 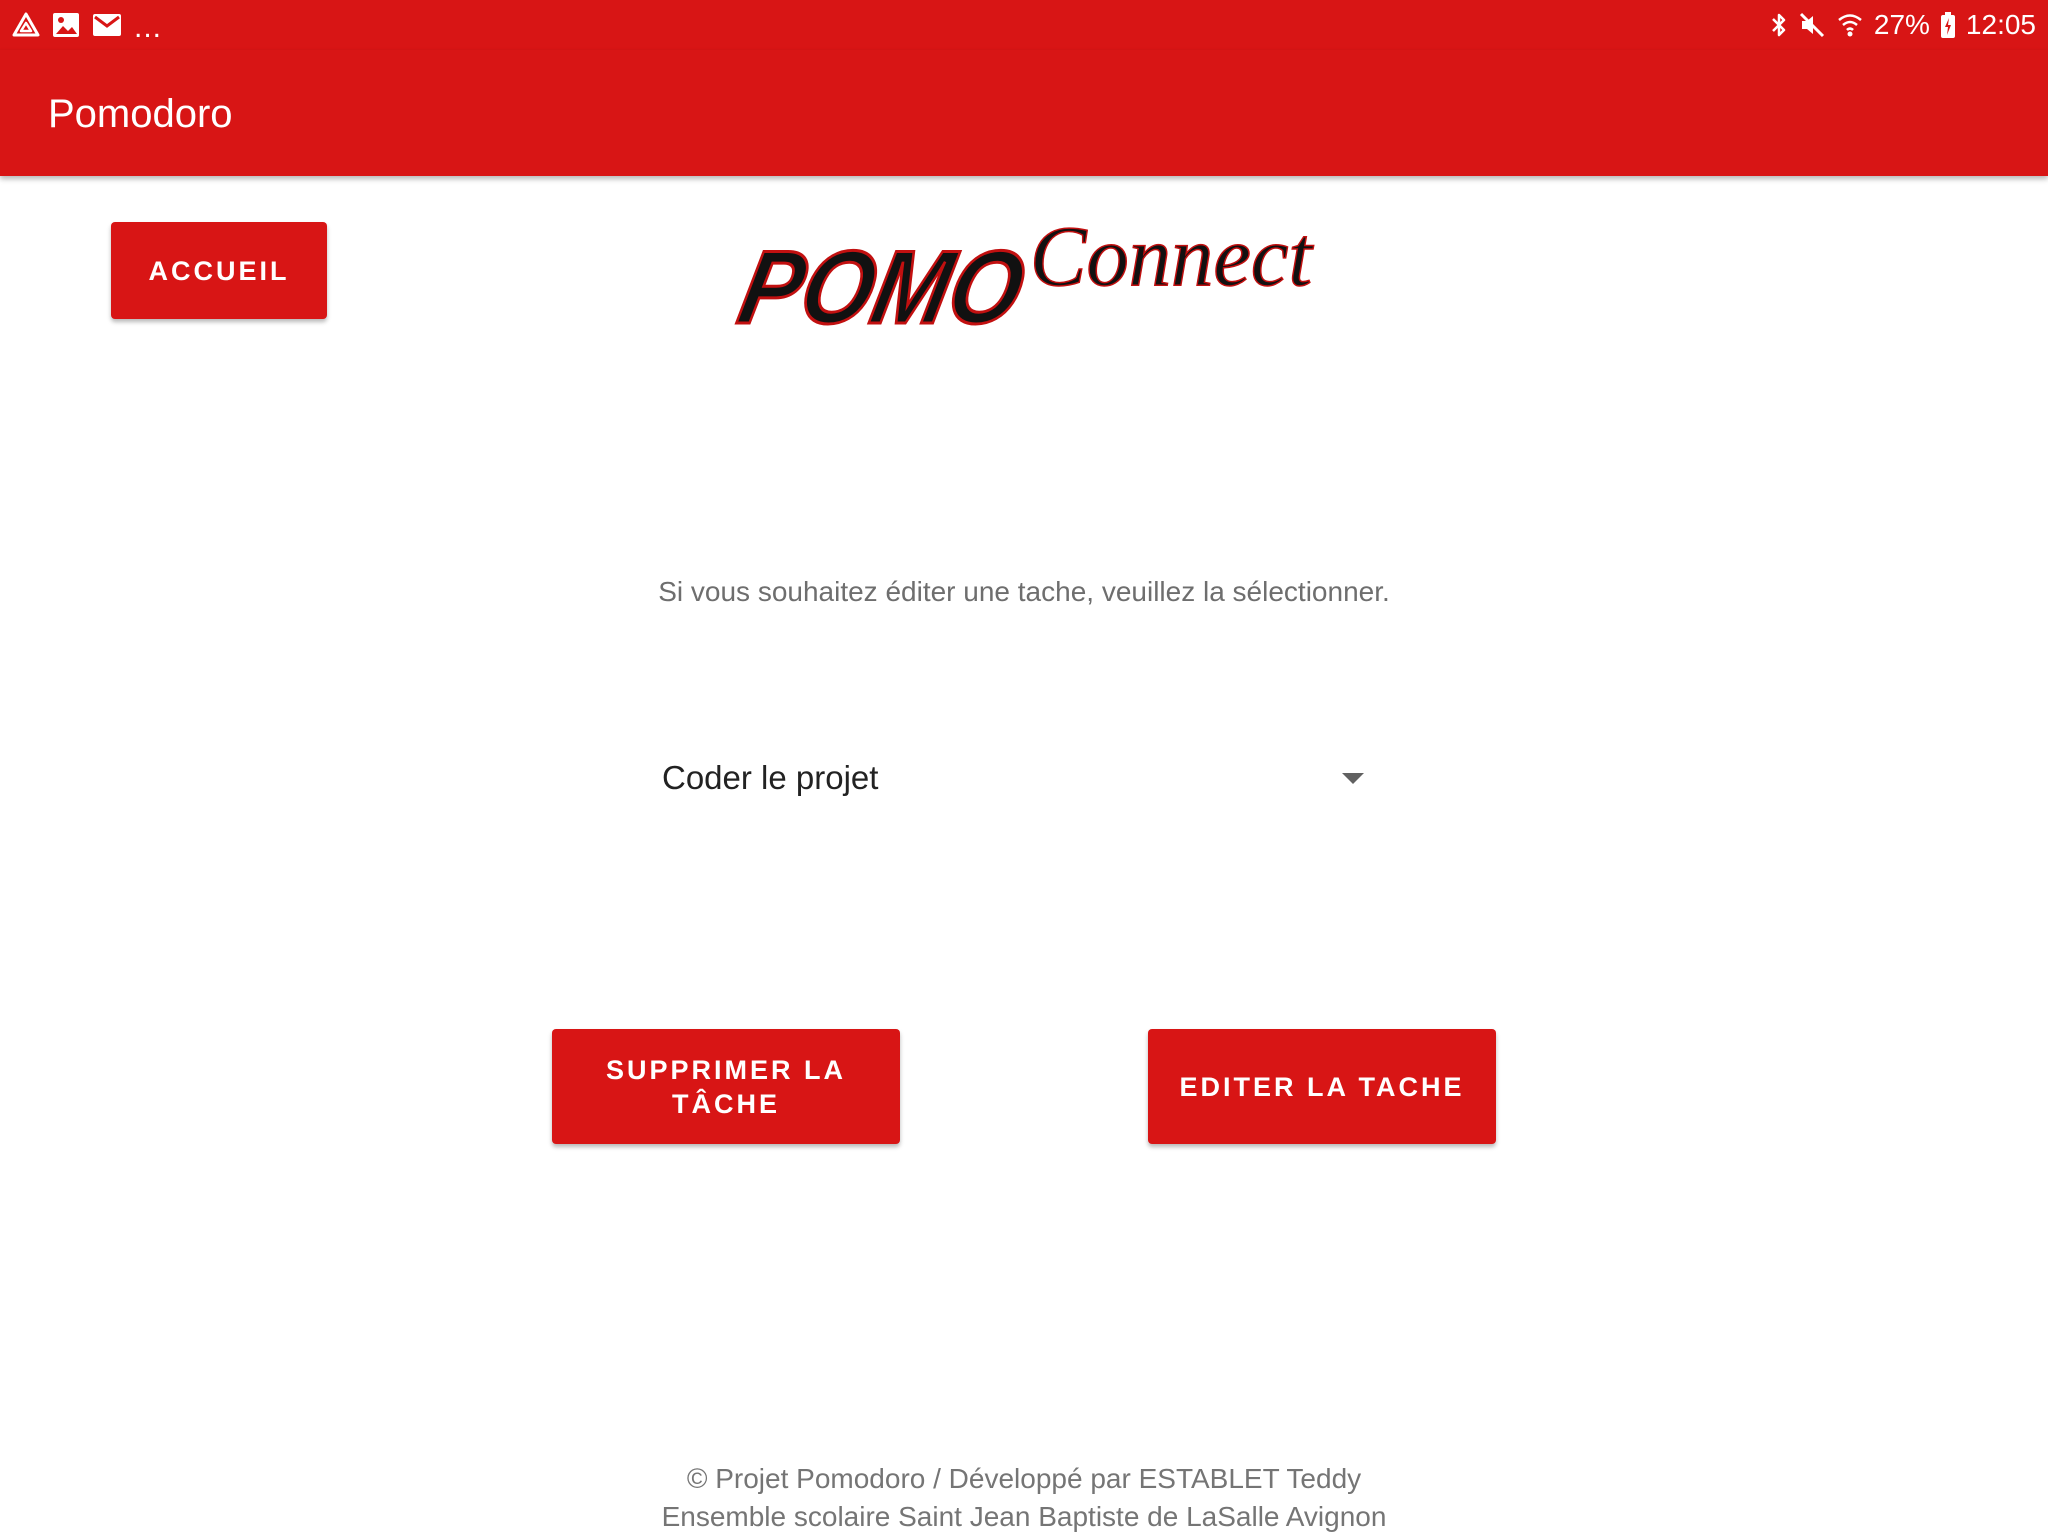 I want to click on delete-task-button-label: SUPPRIMER LA TÂCHE, so click(x=726, y=1087).